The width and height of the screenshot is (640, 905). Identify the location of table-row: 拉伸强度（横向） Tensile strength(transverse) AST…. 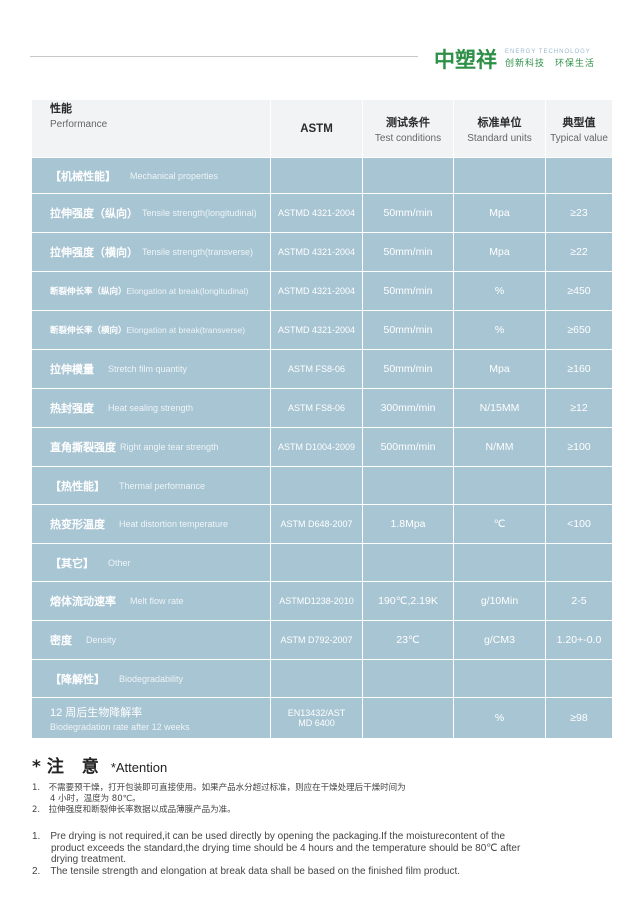
(322, 251).